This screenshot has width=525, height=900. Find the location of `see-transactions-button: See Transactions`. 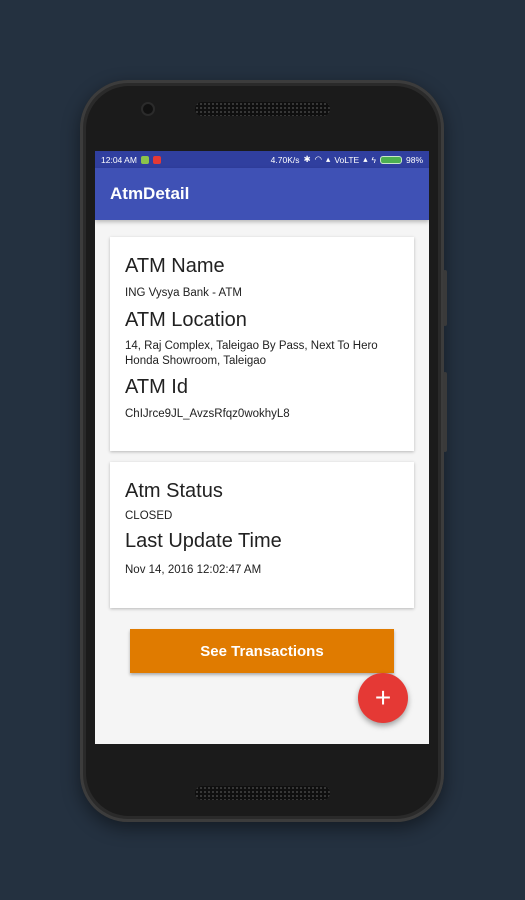

see-transactions-button: See Transactions is located at coordinates (262, 651).